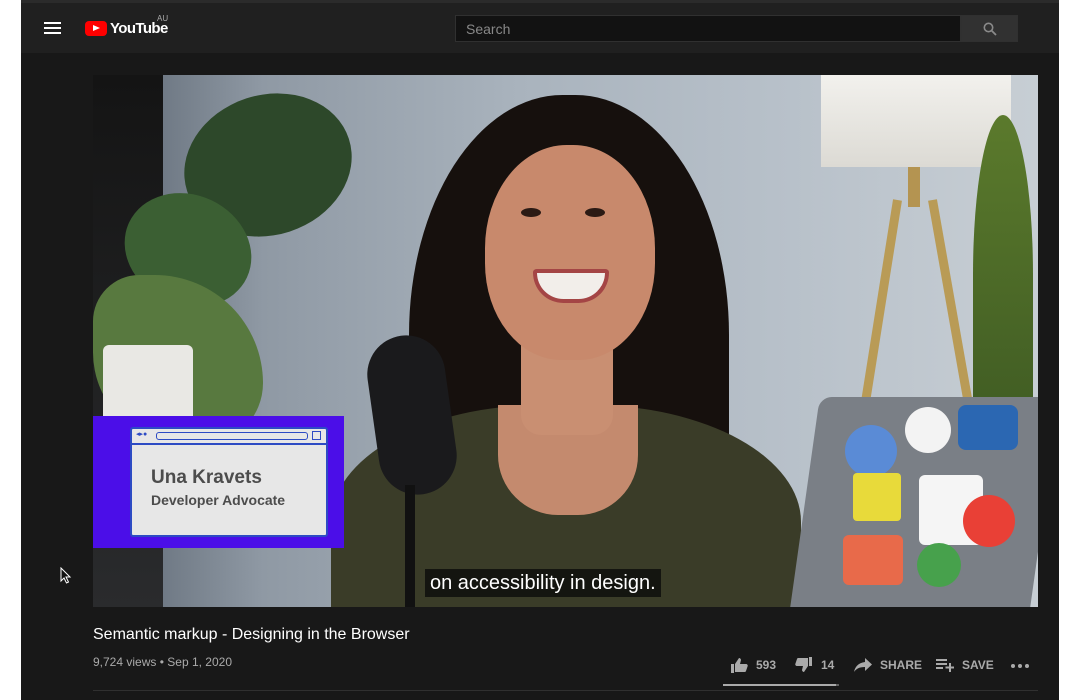 This screenshot has height=700, width=1080. Describe the element at coordinates (410, 546) in the screenshot. I see `video-scene-mic-stand` at that location.